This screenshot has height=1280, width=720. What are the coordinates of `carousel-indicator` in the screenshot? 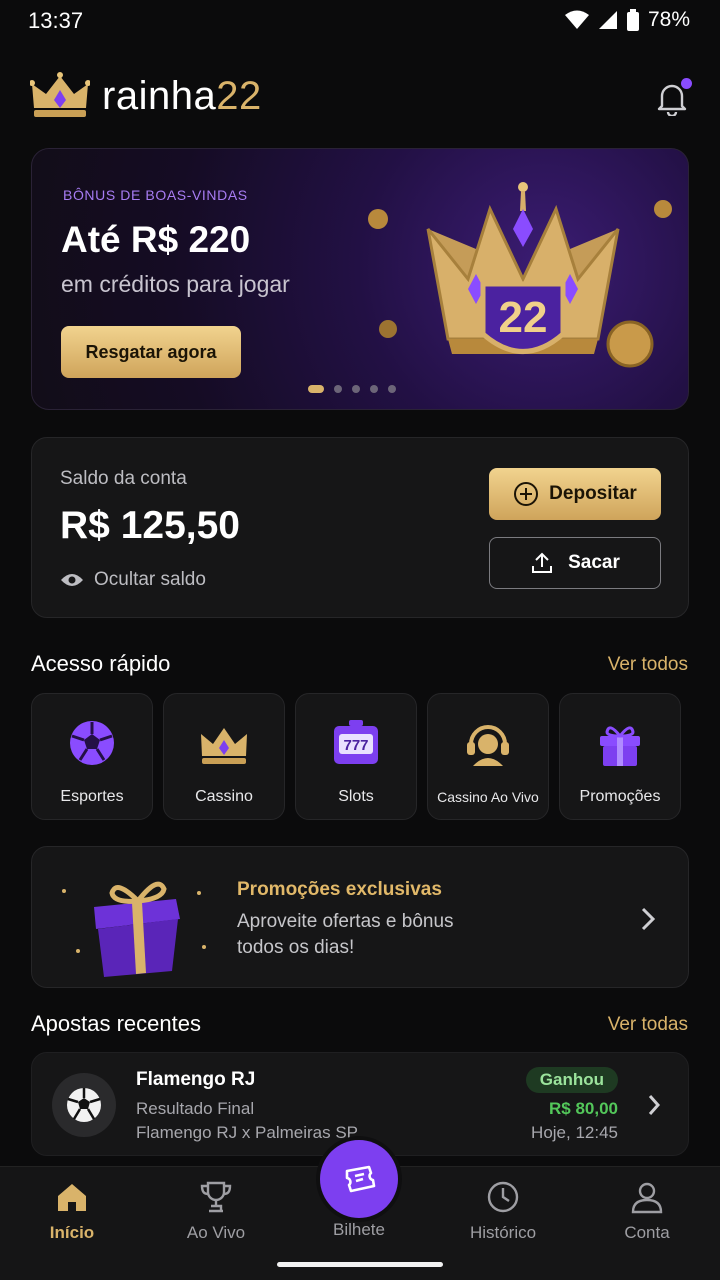 It's located at (352, 389).